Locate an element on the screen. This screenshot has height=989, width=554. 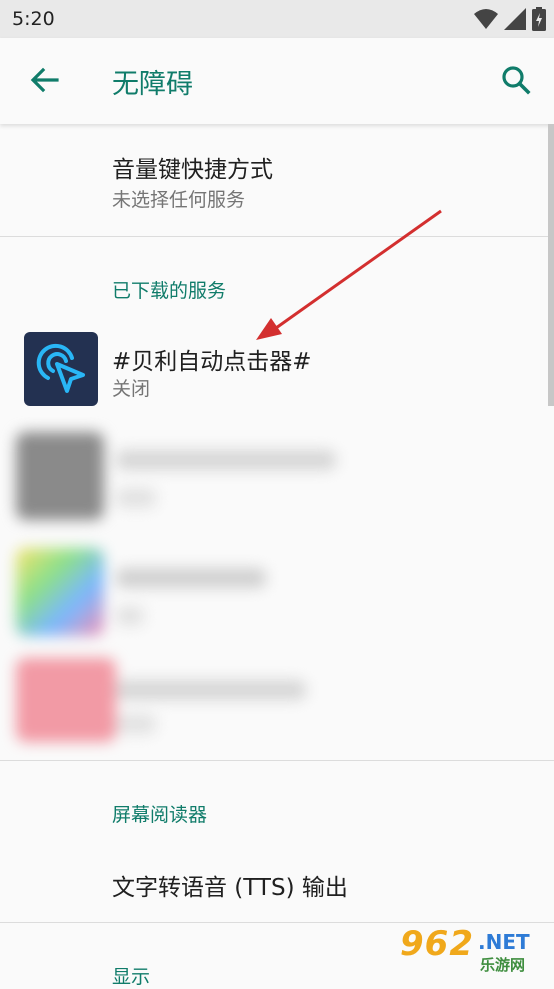
status-time: 5:20 is located at coordinates (33, 19).